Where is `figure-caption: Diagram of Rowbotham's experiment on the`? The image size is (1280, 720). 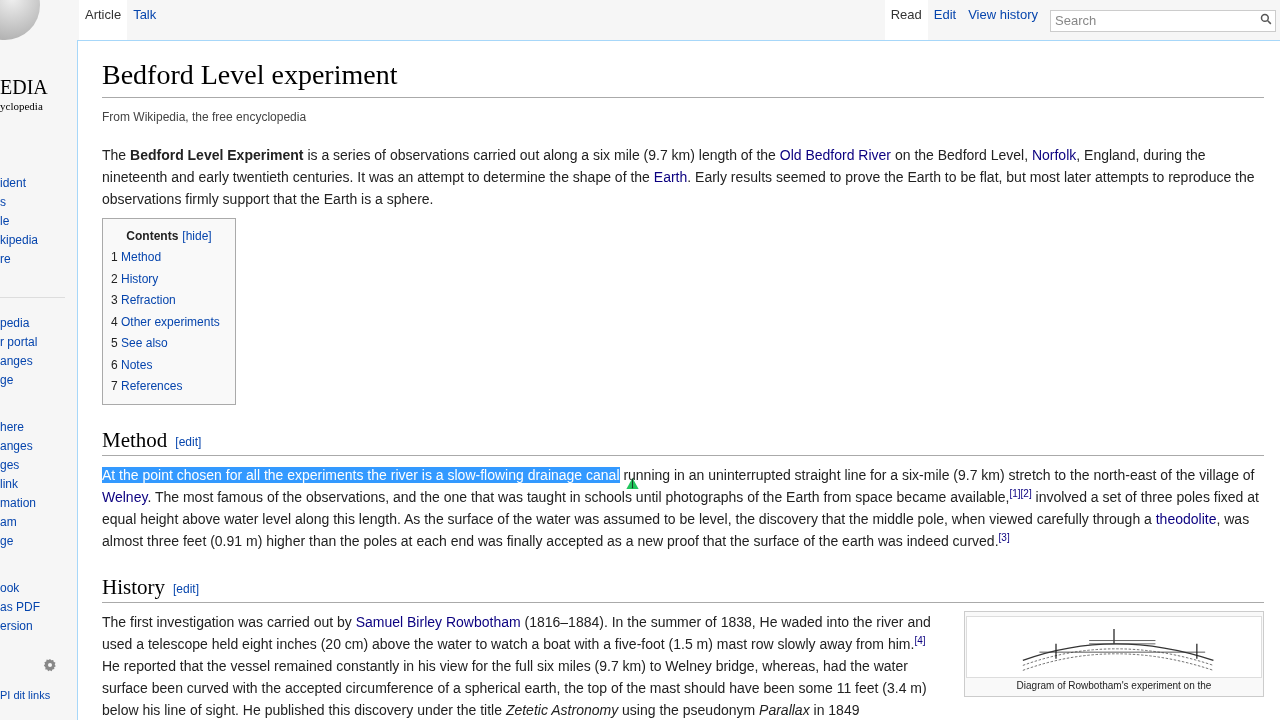 figure-caption: Diagram of Rowbotham's experiment on the is located at coordinates (1114, 685).